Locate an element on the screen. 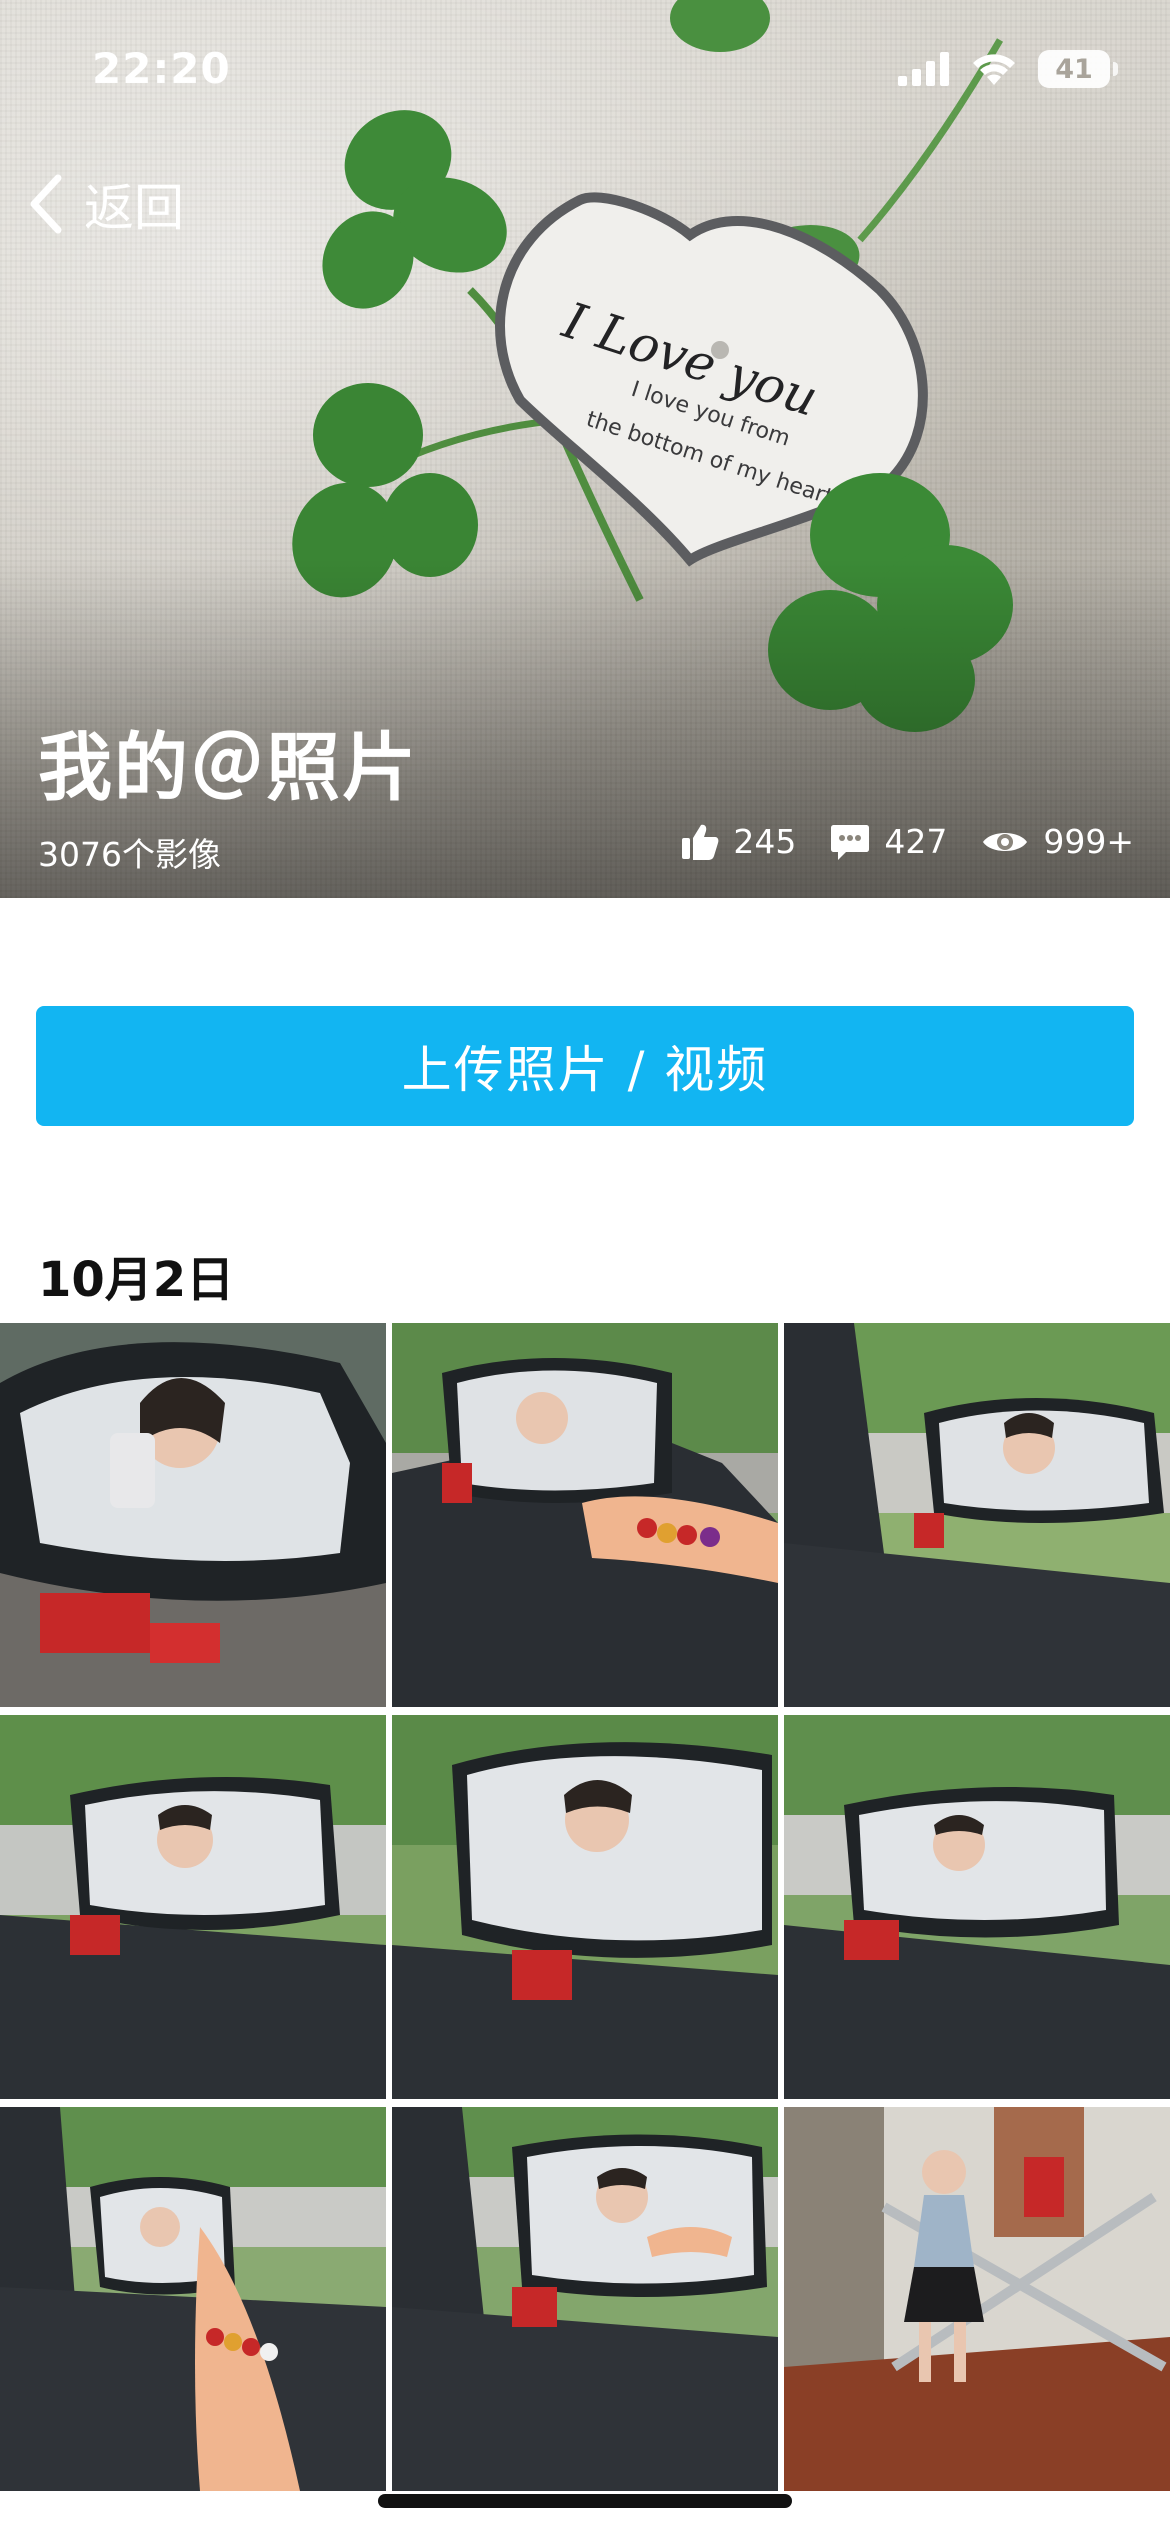 Image resolution: width=1170 pixels, height=2532 pixels. back-button: 返回 is located at coordinates (105, 204).